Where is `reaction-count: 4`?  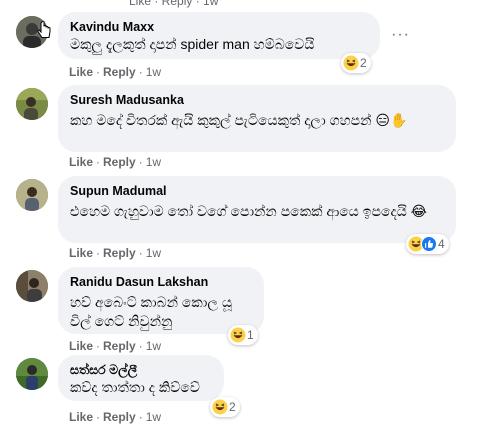 reaction-count: 4 is located at coordinates (441, 244).